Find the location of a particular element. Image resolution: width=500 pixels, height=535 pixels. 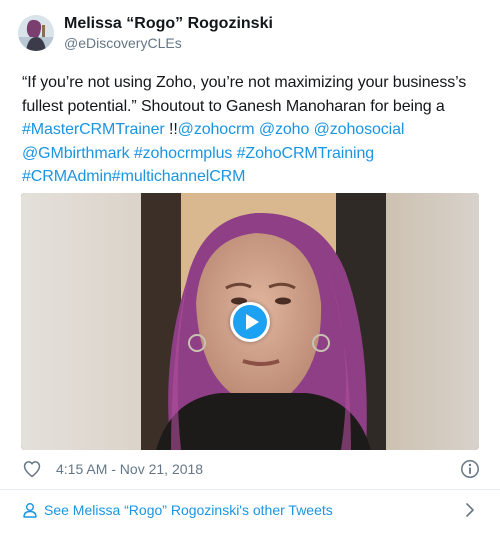

author-handle: @eDiscoveryCLEs is located at coordinates (168, 43).